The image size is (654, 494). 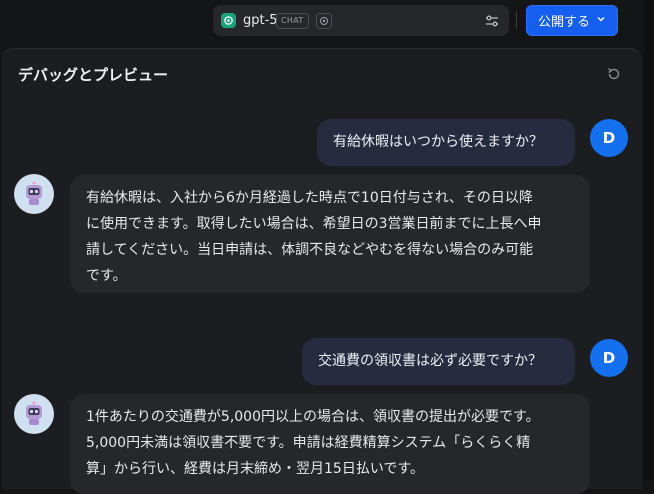 What do you see at coordinates (324, 21) in the screenshot?
I see `vision-icon` at bounding box center [324, 21].